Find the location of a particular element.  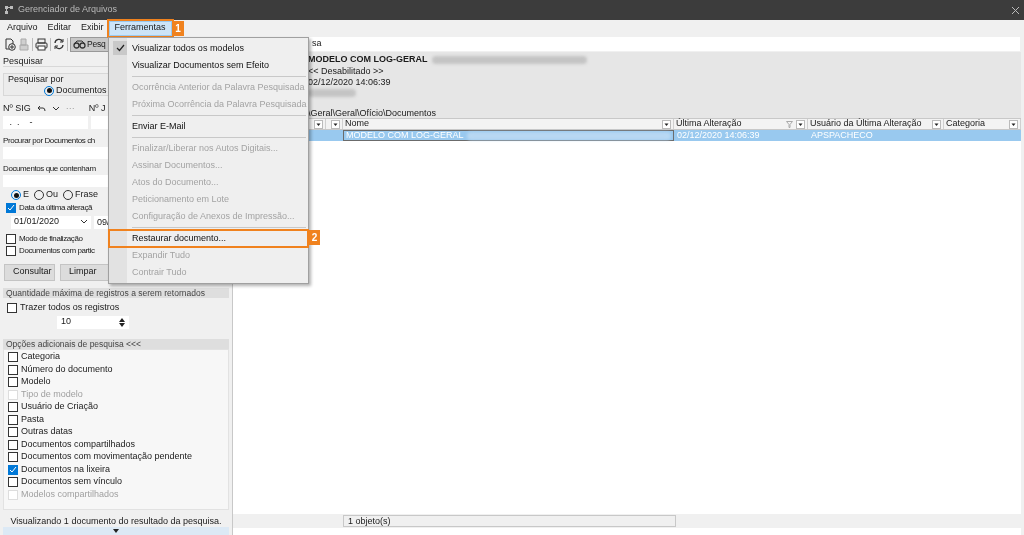

checkbox-label: Usuário de Criação is located at coordinates (60, 407).